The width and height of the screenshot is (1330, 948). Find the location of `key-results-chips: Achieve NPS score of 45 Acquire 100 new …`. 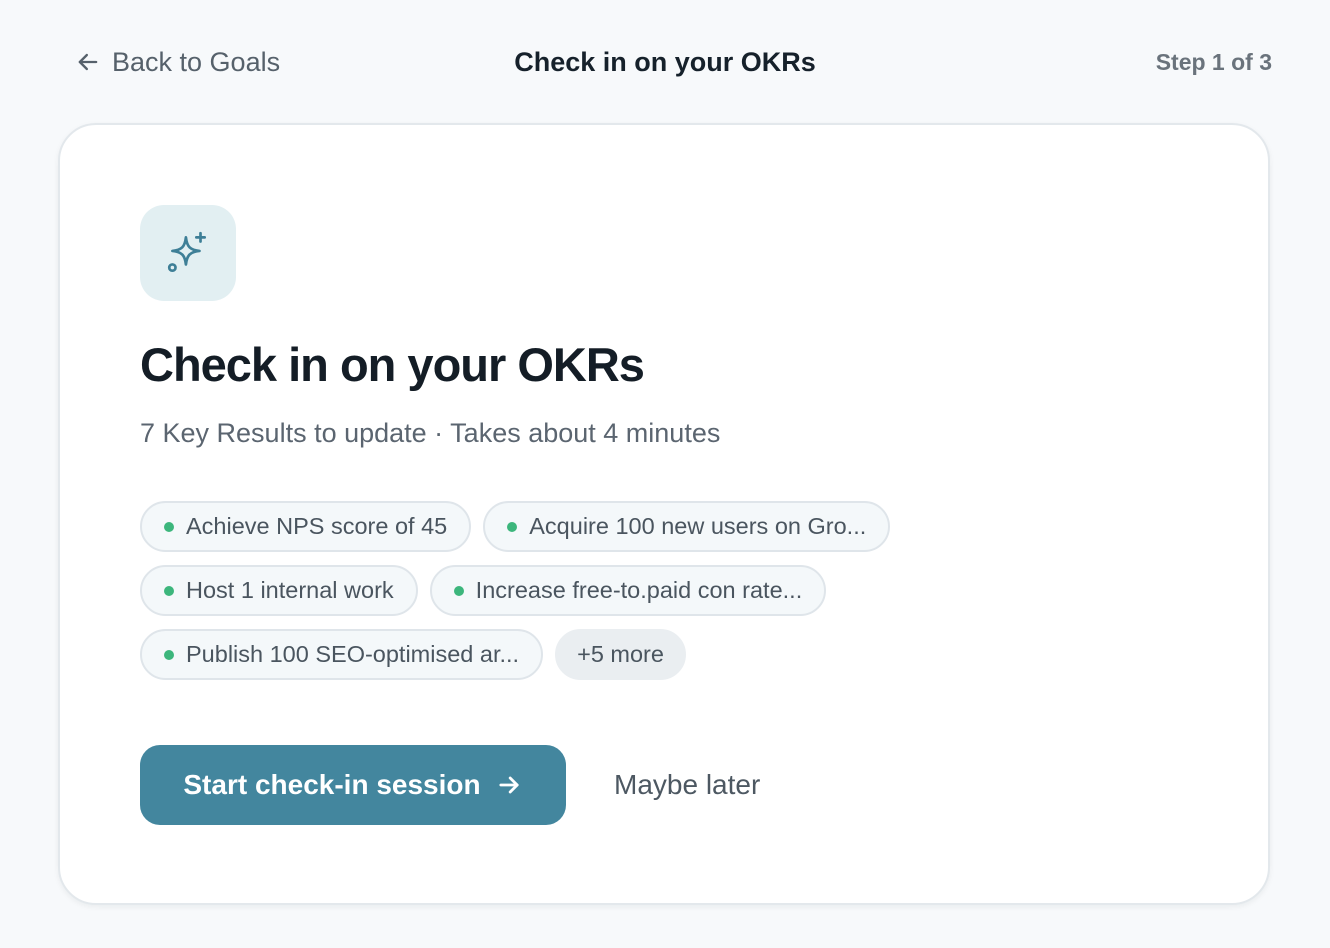

key-results-chips: Achieve NPS score of 45 Acquire 100 new … is located at coordinates (550, 597).